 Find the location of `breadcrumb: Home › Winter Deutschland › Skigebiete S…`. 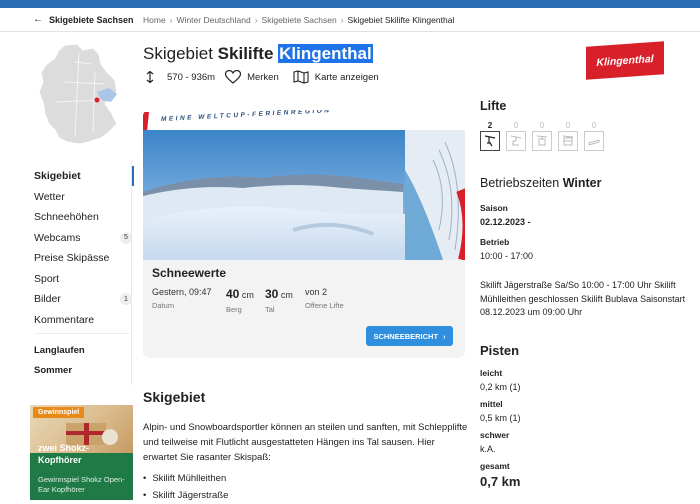

breadcrumb: Home › Winter Deutschland › Skigebiete S… is located at coordinates (298, 20).